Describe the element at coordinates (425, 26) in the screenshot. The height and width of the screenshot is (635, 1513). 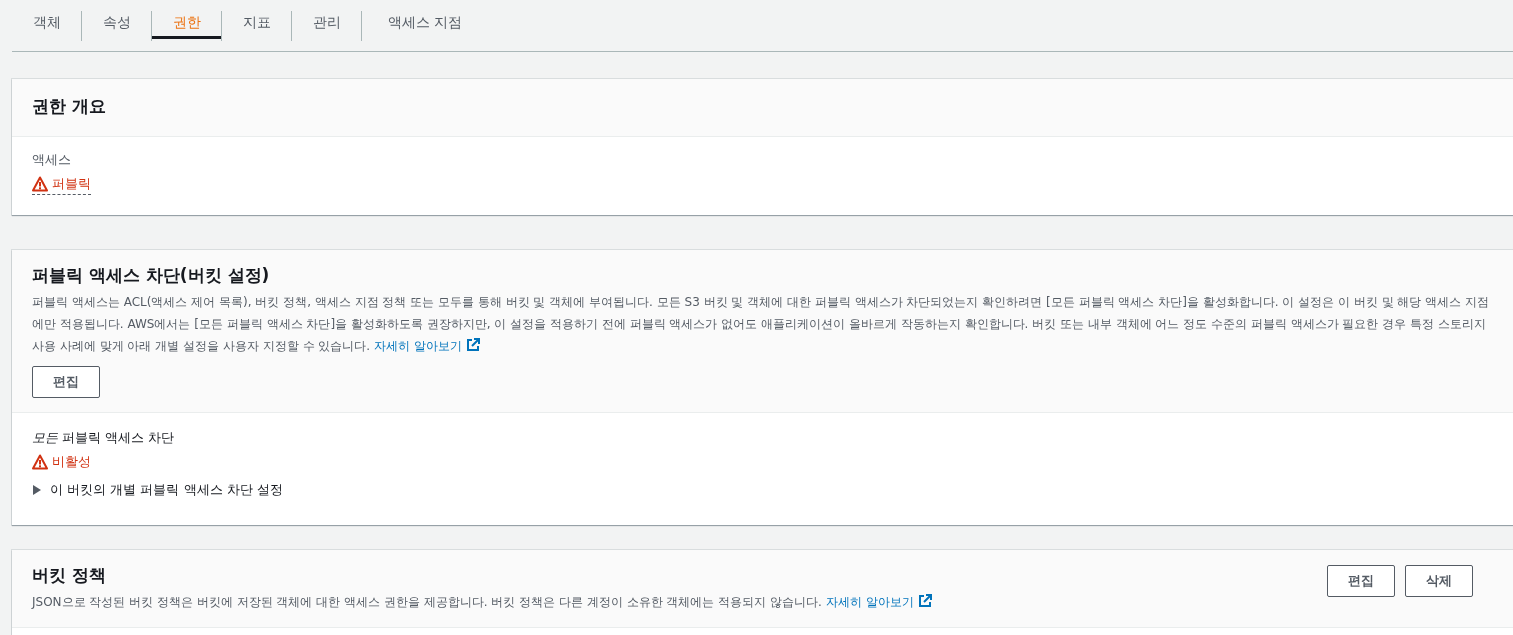
I see `tab: 액세스 지점` at that location.